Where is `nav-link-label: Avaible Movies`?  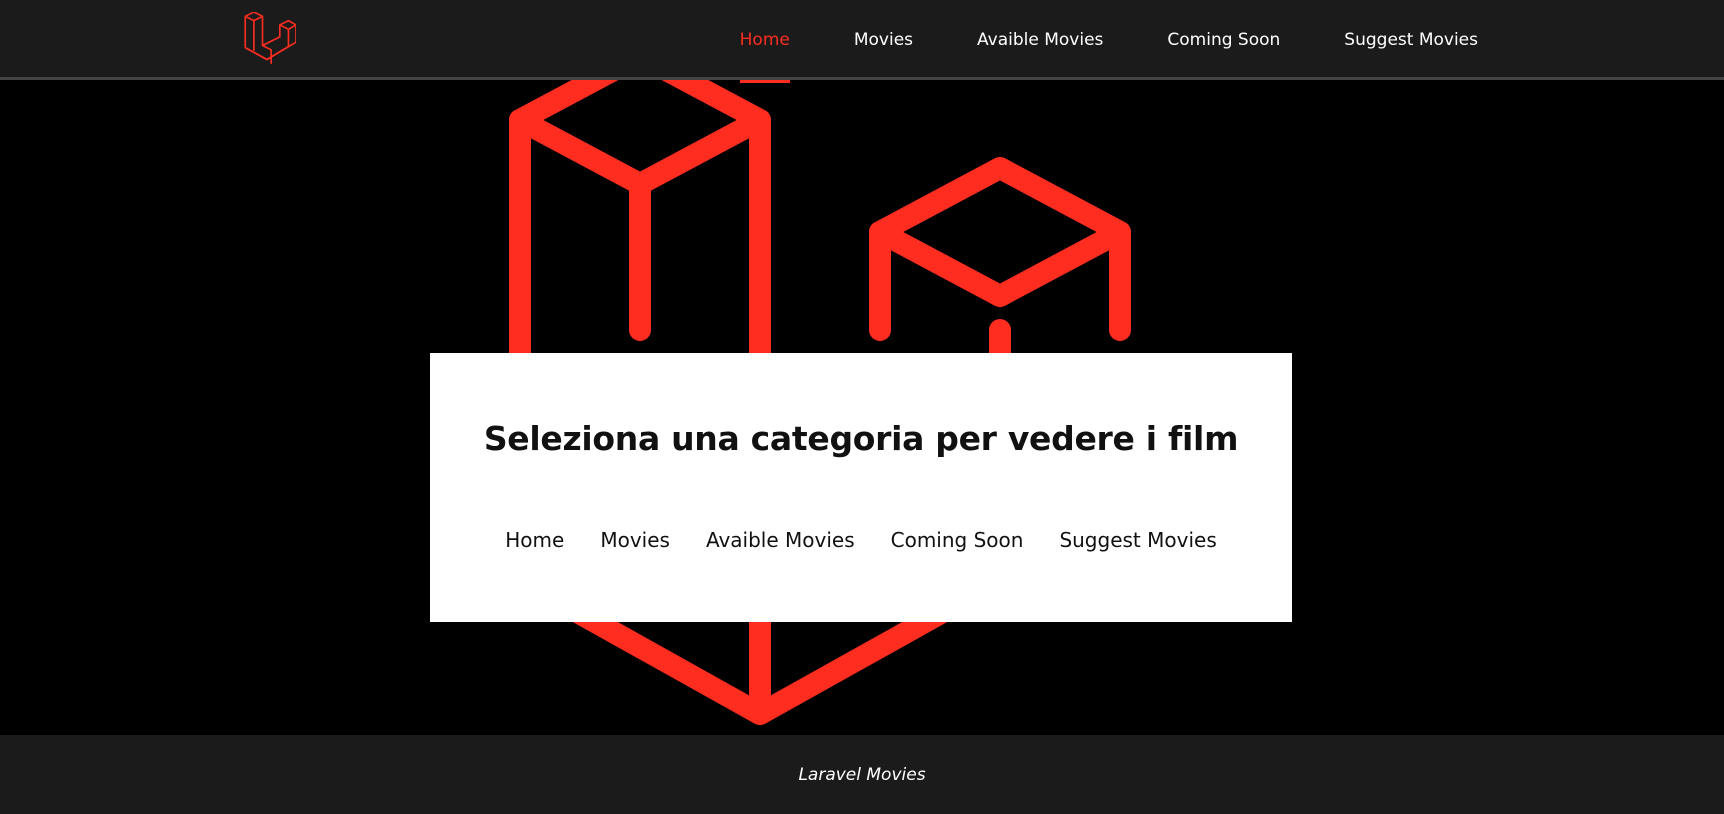 nav-link-label: Avaible Movies is located at coordinates (1040, 40).